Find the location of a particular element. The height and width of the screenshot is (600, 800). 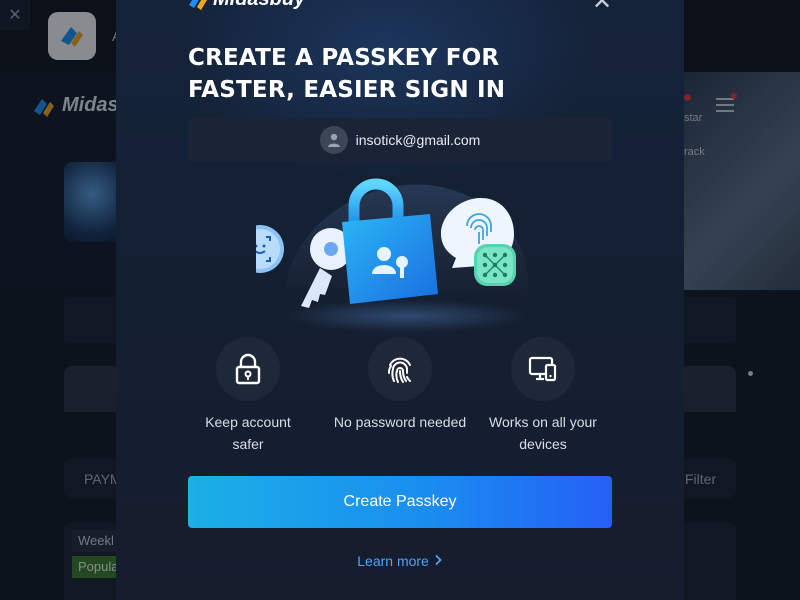

fingerprint-icon is located at coordinates (399, 370).